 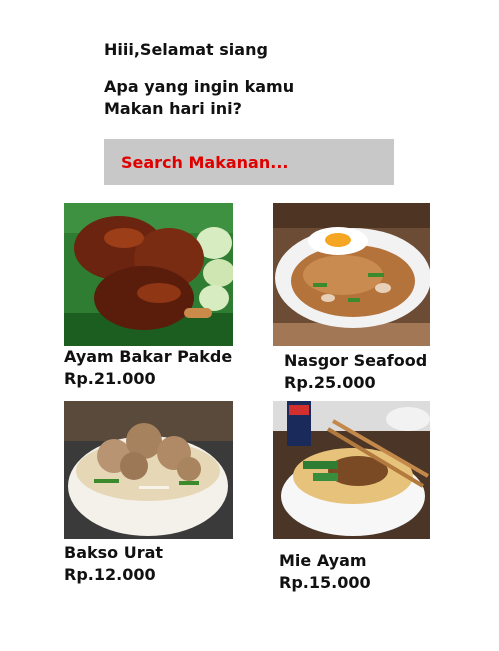 What do you see at coordinates (199, 98) in the screenshot?
I see `question-text: Apa yang ingin kamu Makan hari ini?` at bounding box center [199, 98].